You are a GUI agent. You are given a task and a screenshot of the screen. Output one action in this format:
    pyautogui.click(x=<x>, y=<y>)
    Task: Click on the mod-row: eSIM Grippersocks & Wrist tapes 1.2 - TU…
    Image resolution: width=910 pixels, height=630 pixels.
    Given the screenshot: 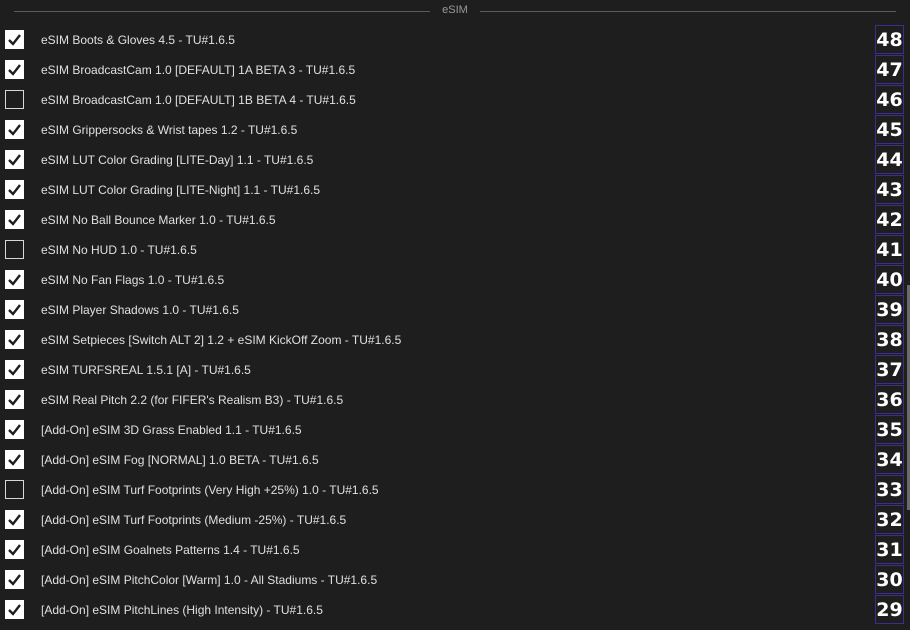 What is the action you would take?
    pyautogui.click(x=453, y=130)
    